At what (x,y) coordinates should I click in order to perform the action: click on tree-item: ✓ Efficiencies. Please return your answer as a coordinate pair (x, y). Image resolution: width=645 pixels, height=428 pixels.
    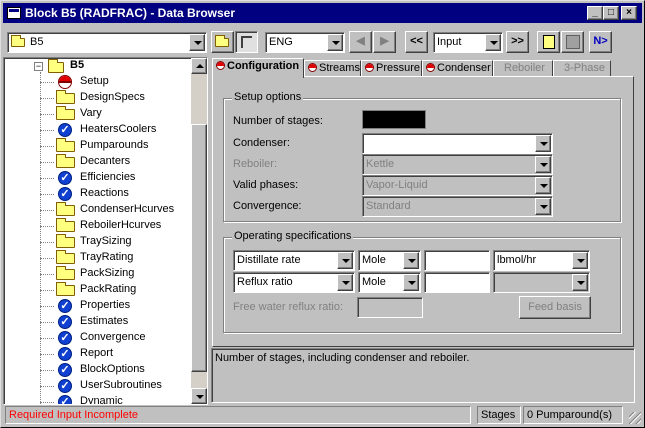
    Looking at the image, I should click on (117, 178).